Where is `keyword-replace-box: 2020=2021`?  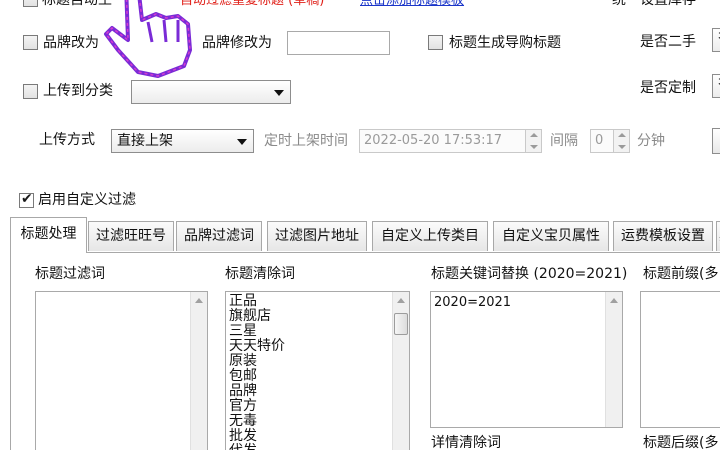 keyword-replace-box: 2020=2021 is located at coordinates (526, 359).